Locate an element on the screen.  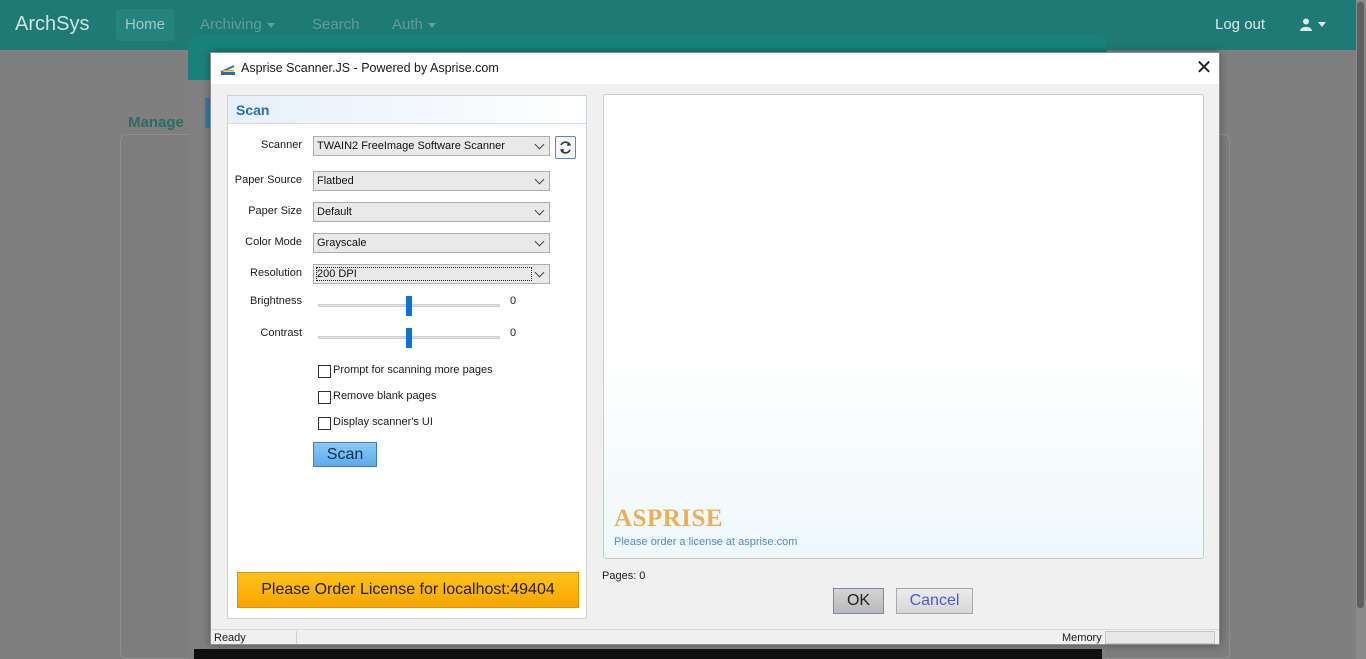
remove-blank-pages-label: Remove blank pages is located at coordinates (384, 396).